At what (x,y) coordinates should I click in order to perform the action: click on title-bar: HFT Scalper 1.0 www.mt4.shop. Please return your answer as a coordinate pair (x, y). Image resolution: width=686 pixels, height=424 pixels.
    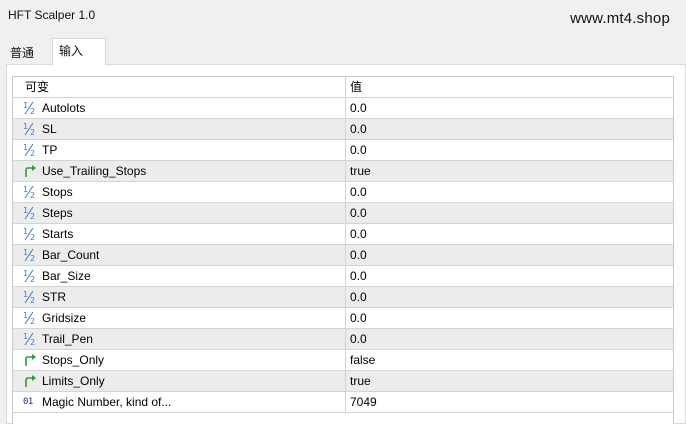
    Looking at the image, I should click on (343, 17).